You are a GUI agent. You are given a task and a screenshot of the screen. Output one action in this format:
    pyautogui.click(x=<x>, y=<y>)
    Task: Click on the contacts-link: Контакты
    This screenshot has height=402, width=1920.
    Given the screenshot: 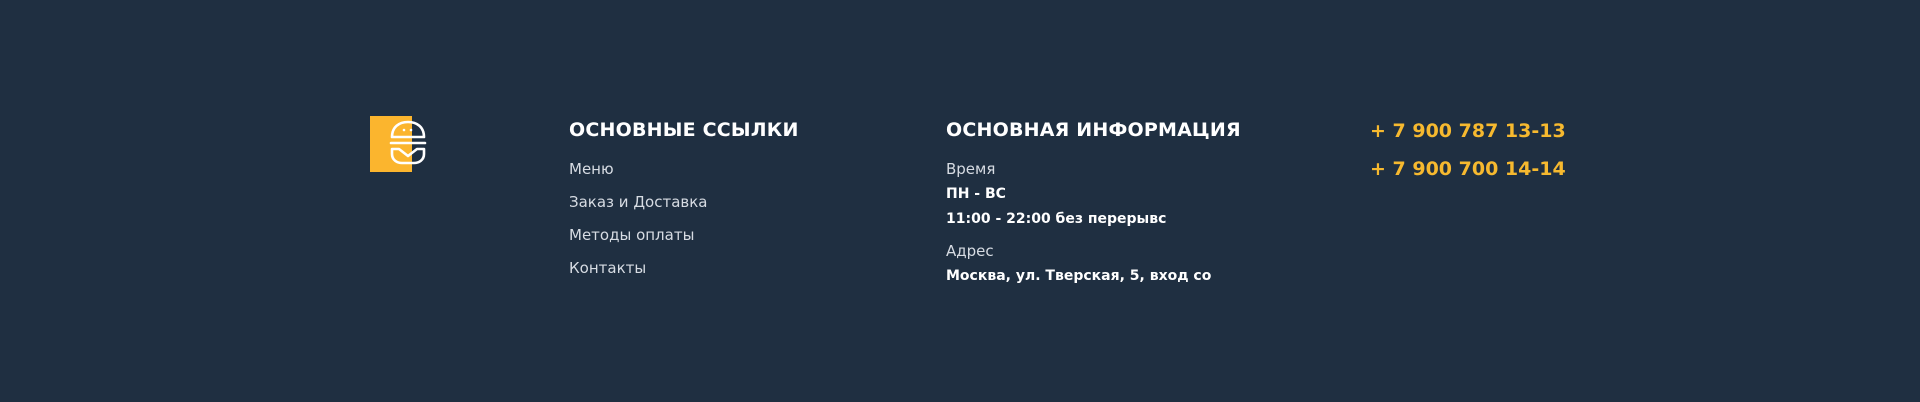 What is the action you would take?
    pyautogui.click(x=607, y=268)
    